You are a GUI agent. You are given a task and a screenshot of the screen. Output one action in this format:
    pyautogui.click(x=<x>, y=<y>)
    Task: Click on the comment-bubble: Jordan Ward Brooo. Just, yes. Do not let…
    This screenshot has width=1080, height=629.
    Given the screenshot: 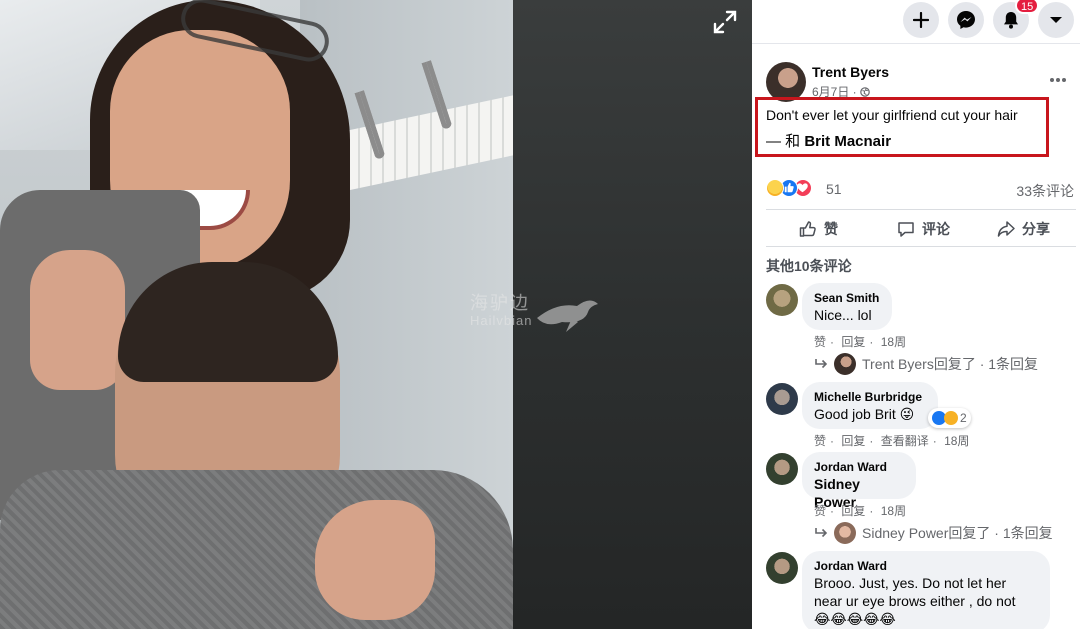 What is the action you would take?
    pyautogui.click(x=926, y=590)
    